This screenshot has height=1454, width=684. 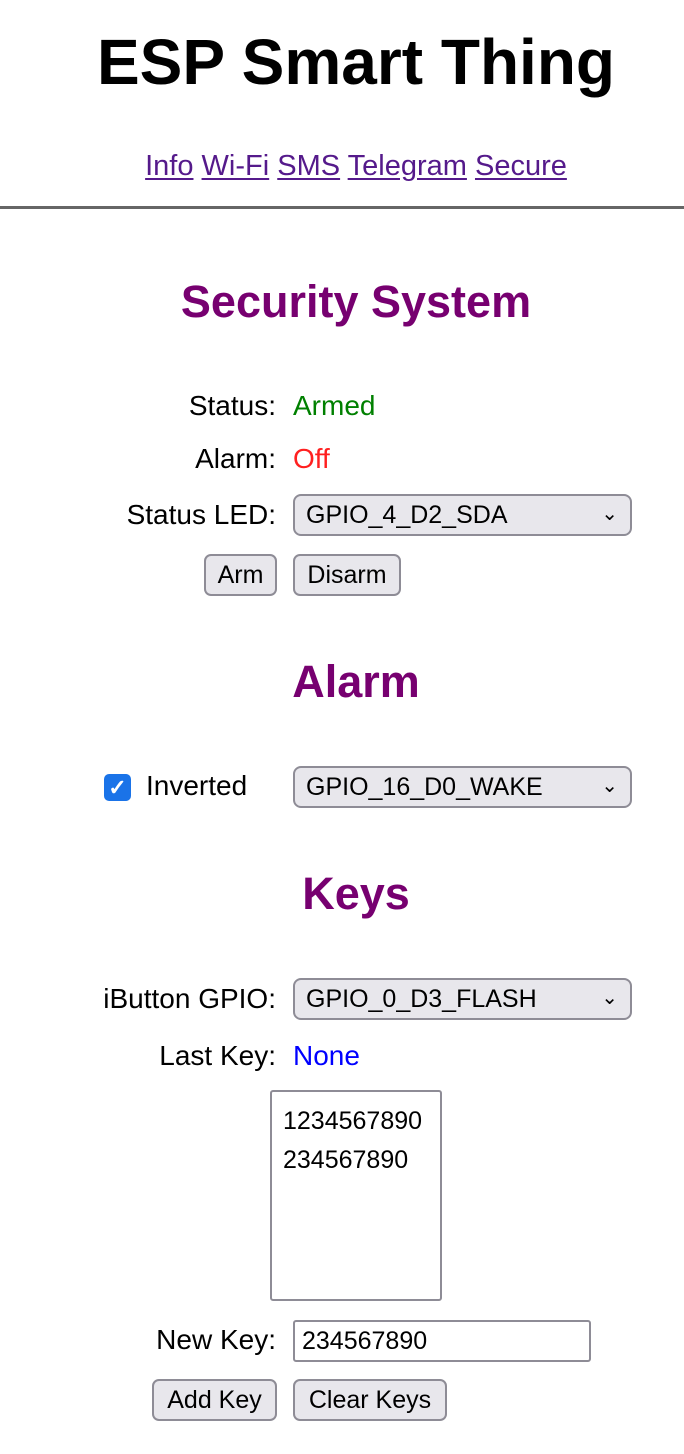 I want to click on disarm-button: Disarm, so click(x=347, y=575).